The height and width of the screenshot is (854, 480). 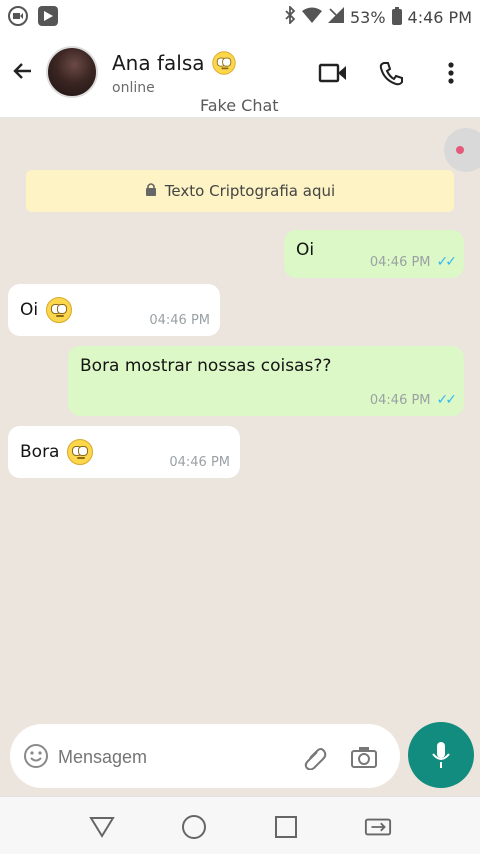 What do you see at coordinates (462, 150) in the screenshot?
I see `floating-bubble-icon` at bounding box center [462, 150].